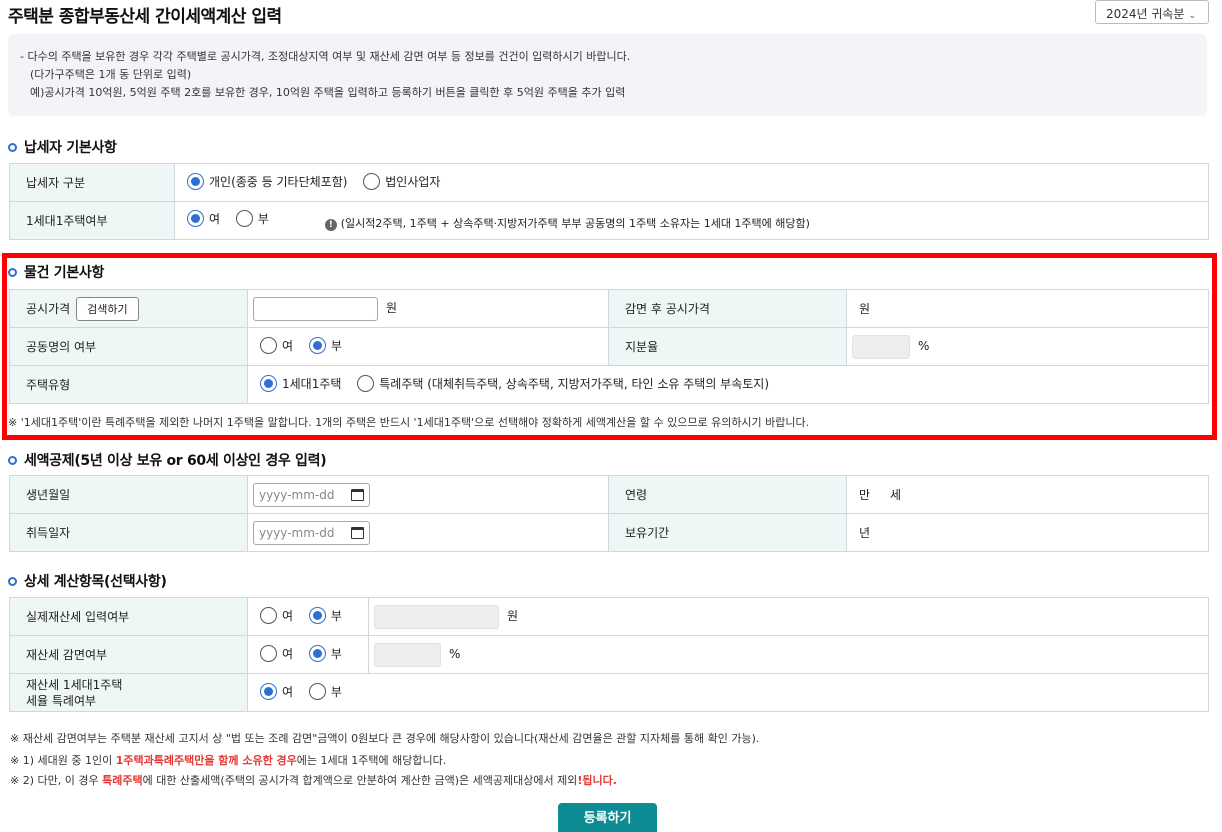  I want to click on note-text: ※ 2) 다만, 이 경우, so click(56, 780).